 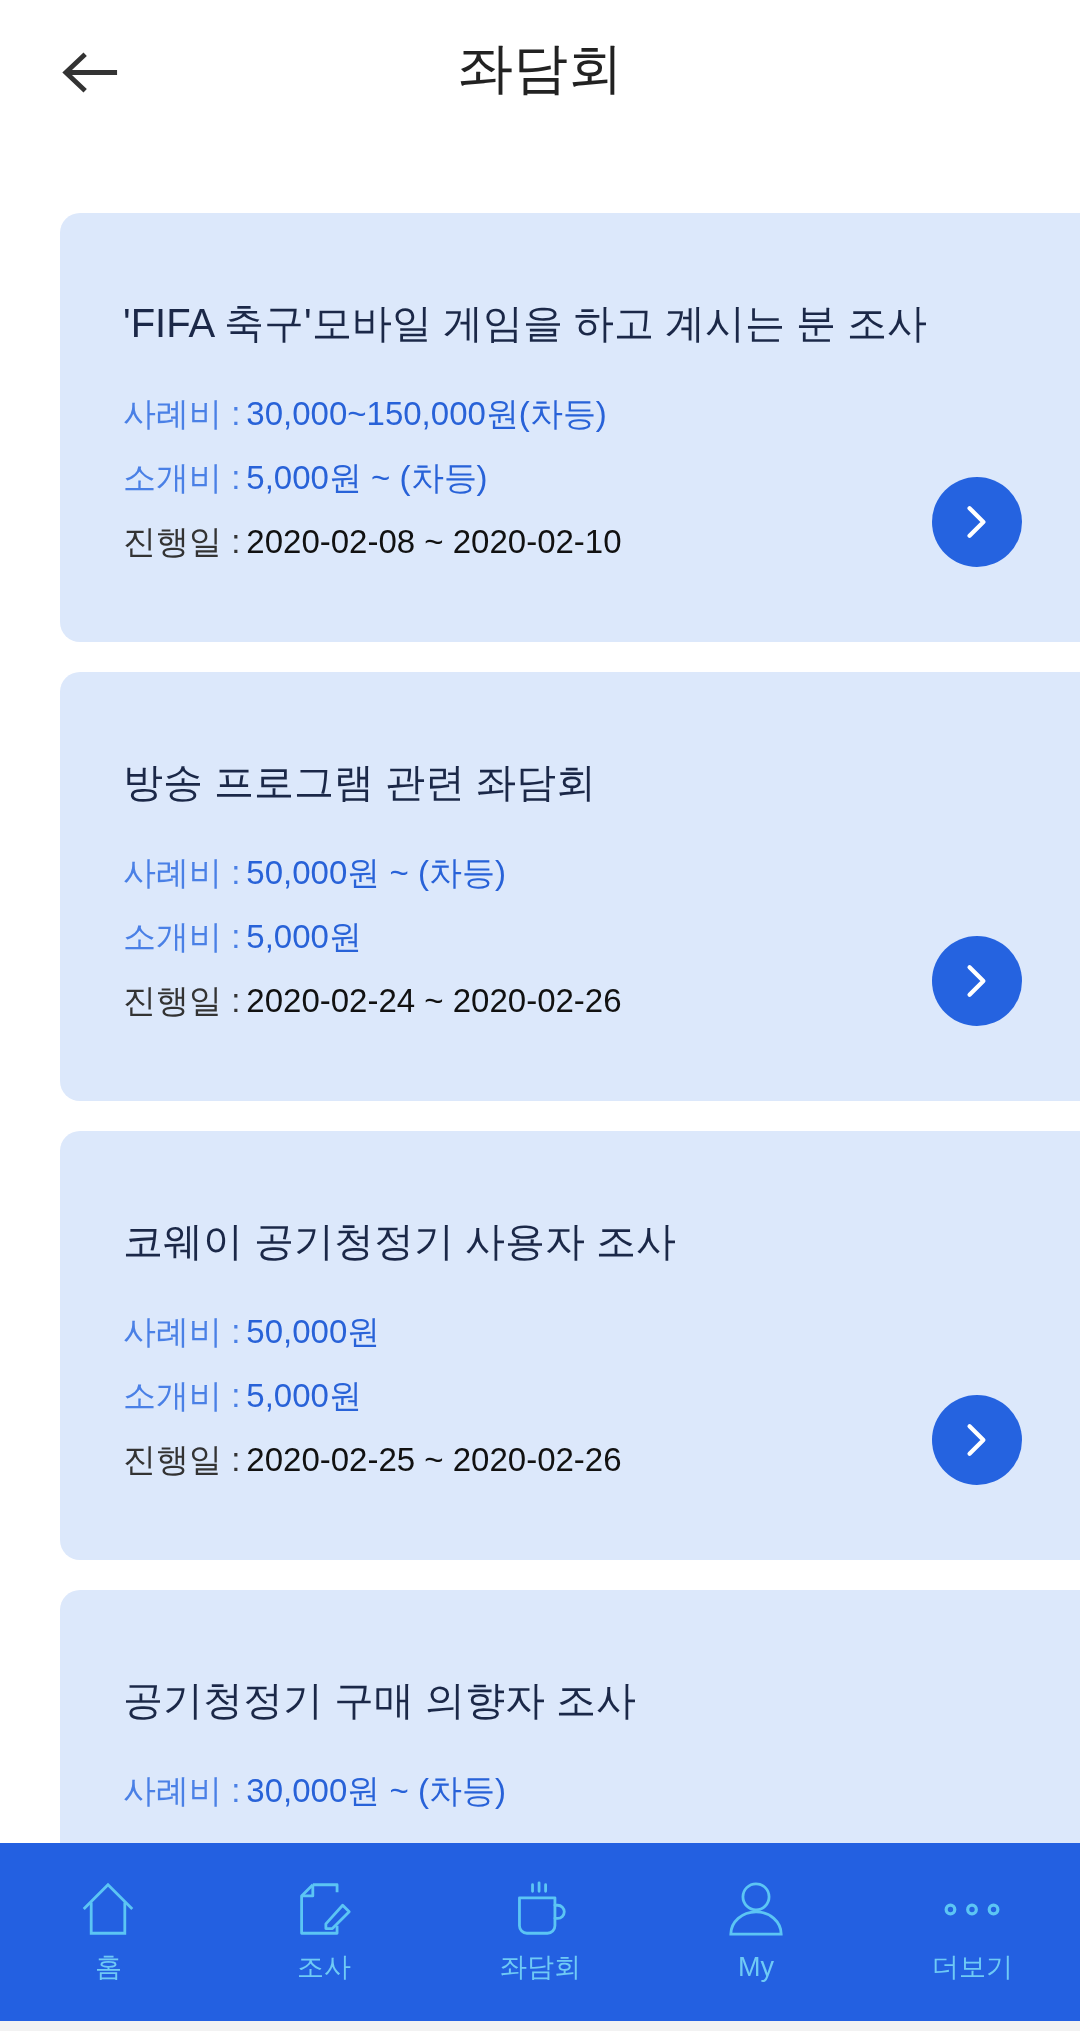 I want to click on nav-item: My, so click(x=756, y=1913).